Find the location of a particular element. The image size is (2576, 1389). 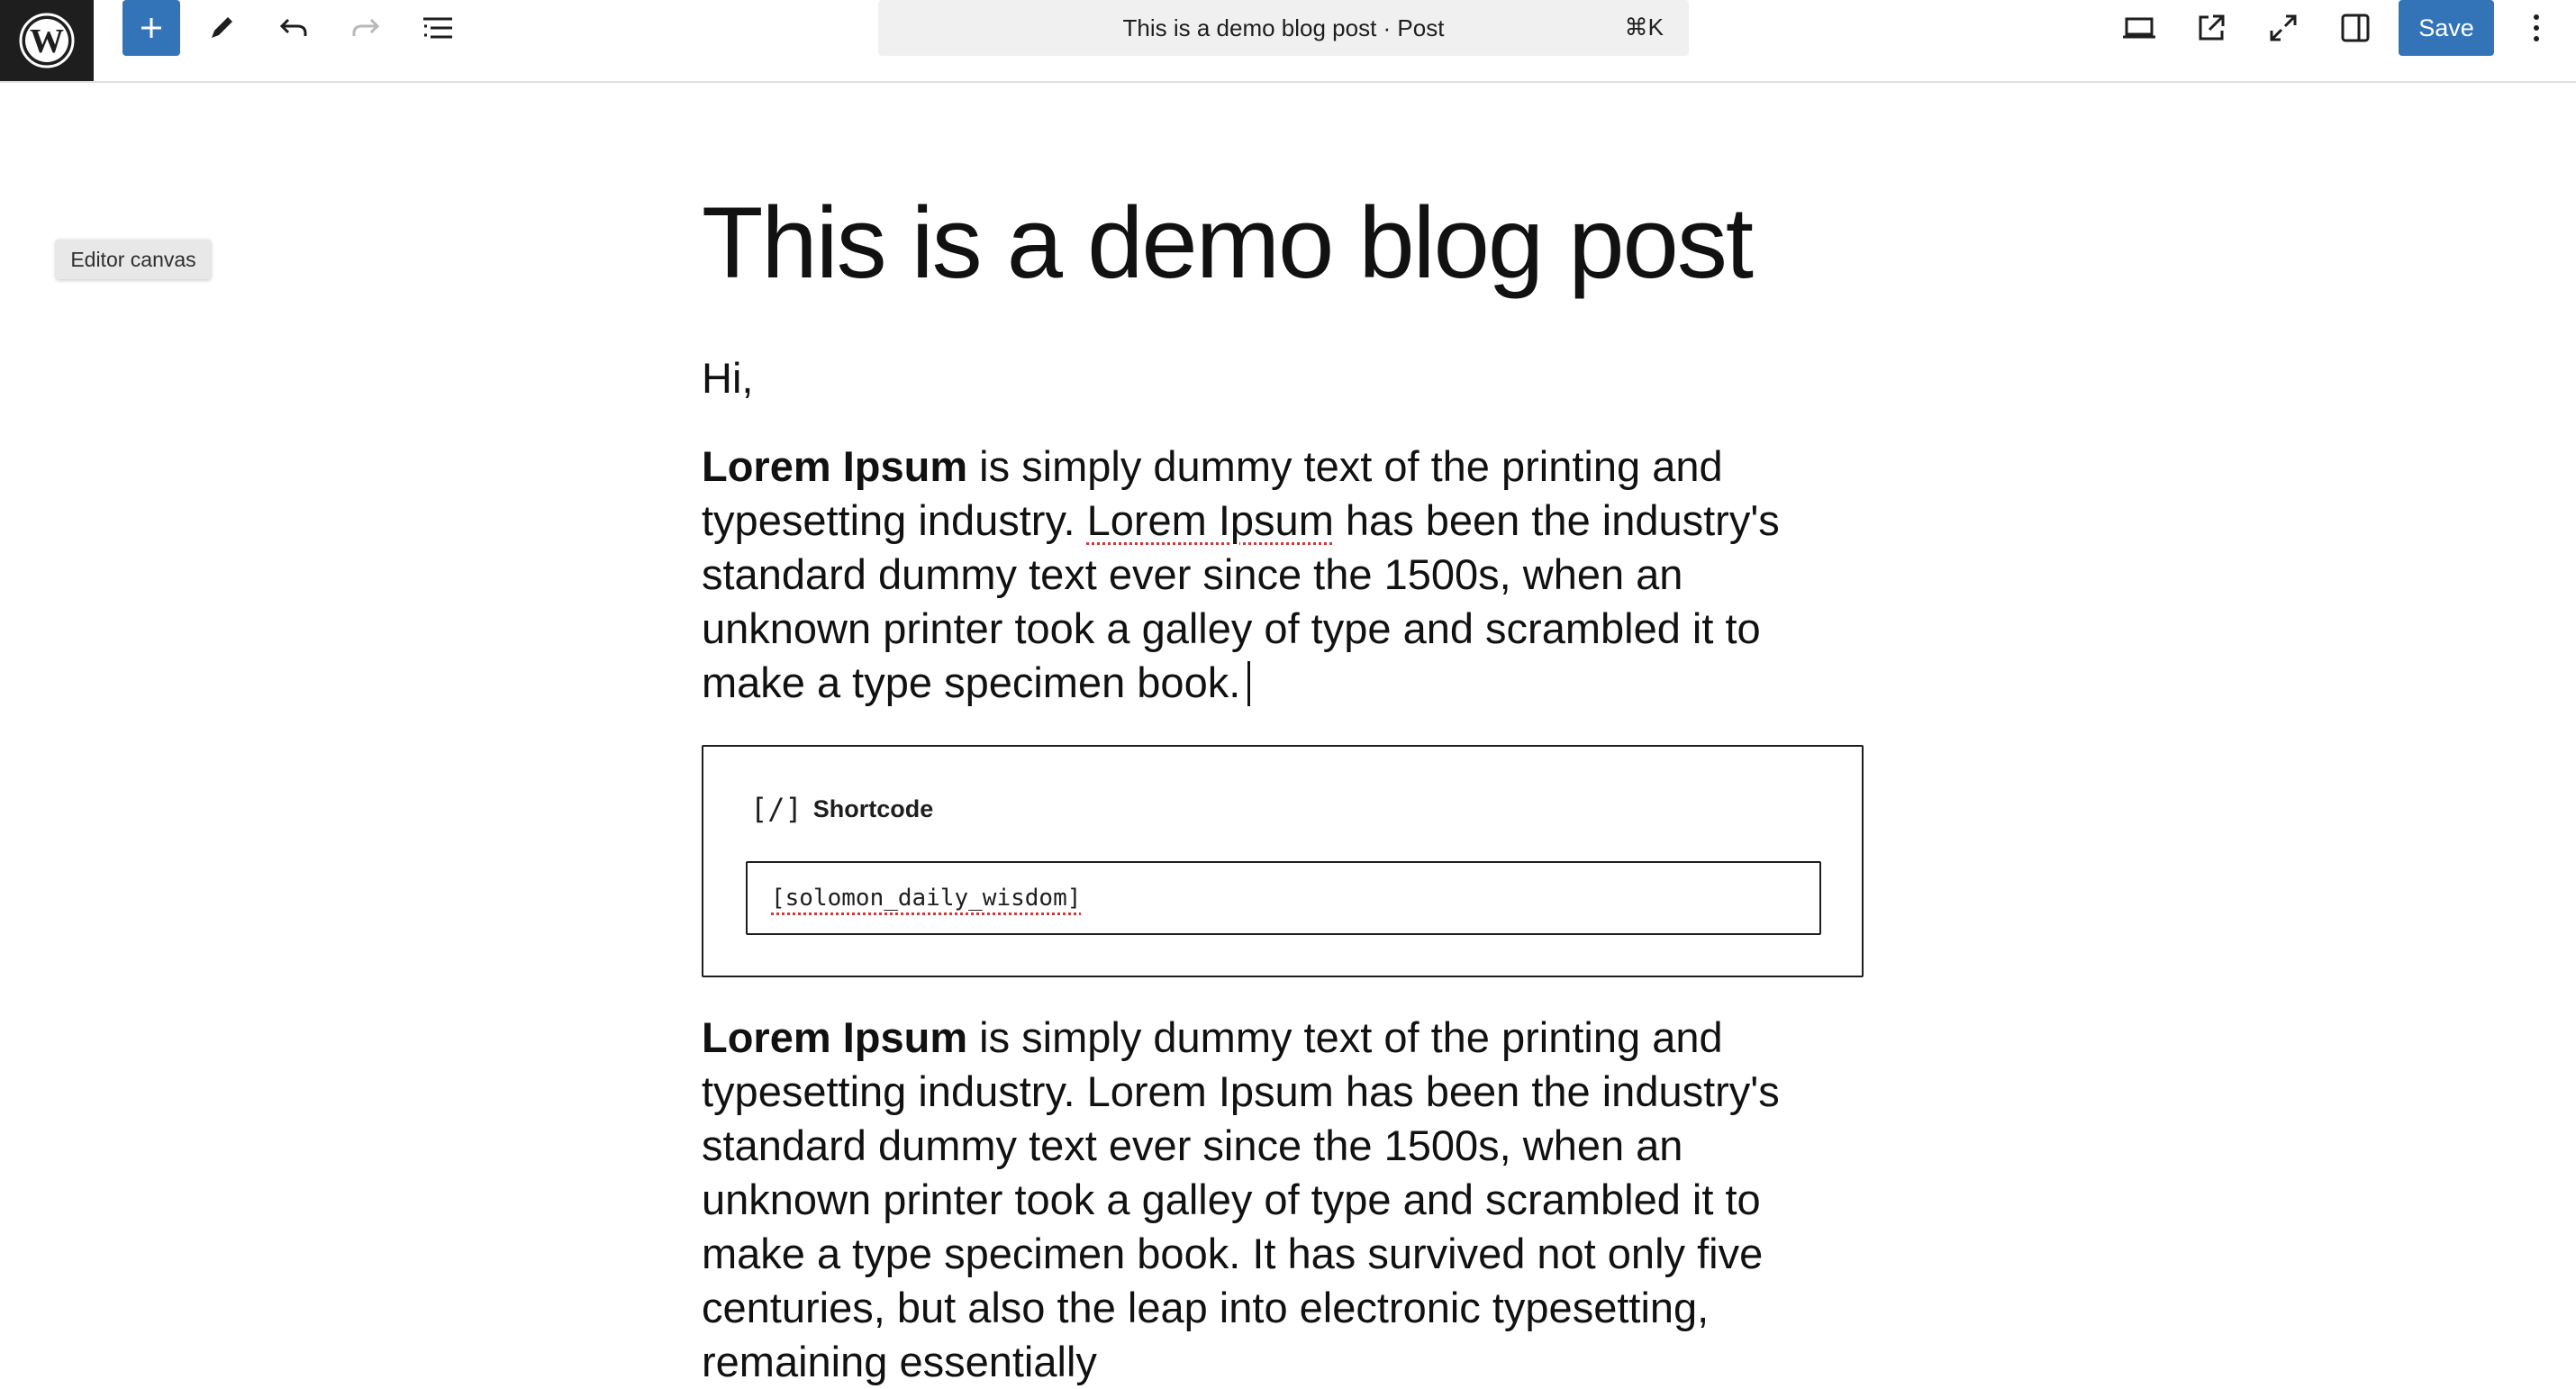

view-post-button is located at coordinates (2211, 28).